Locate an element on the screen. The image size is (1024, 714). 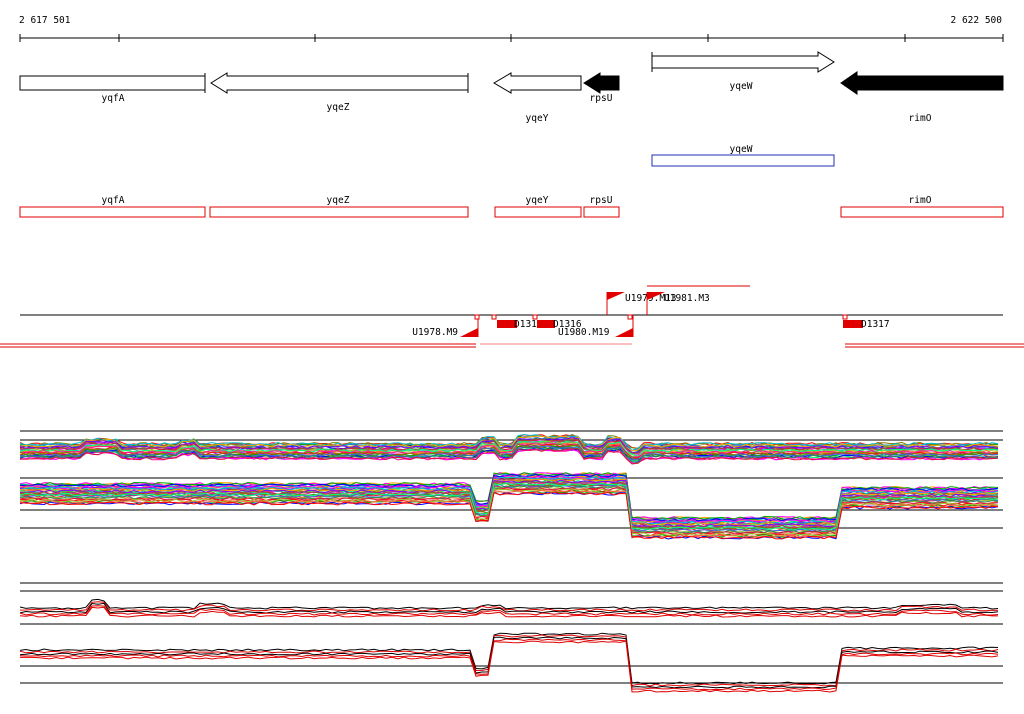
feature-U1978-M9: U1978.M9 is located at coordinates (446, 326).